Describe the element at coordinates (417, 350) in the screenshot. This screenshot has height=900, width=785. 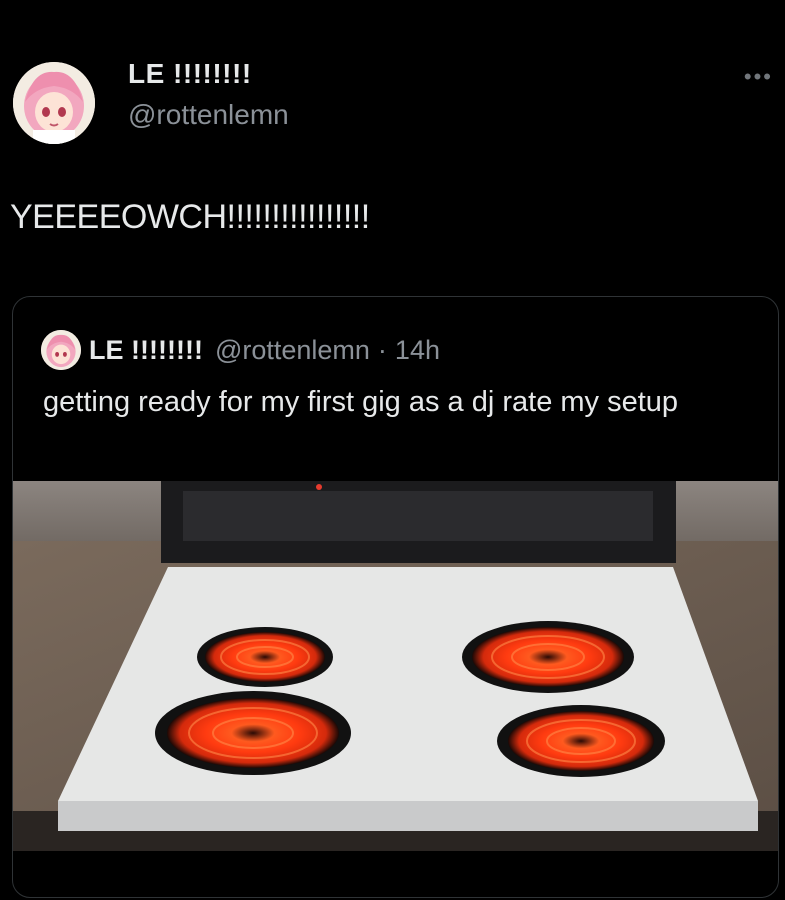
I see `quote-timestamp: 14h` at that location.